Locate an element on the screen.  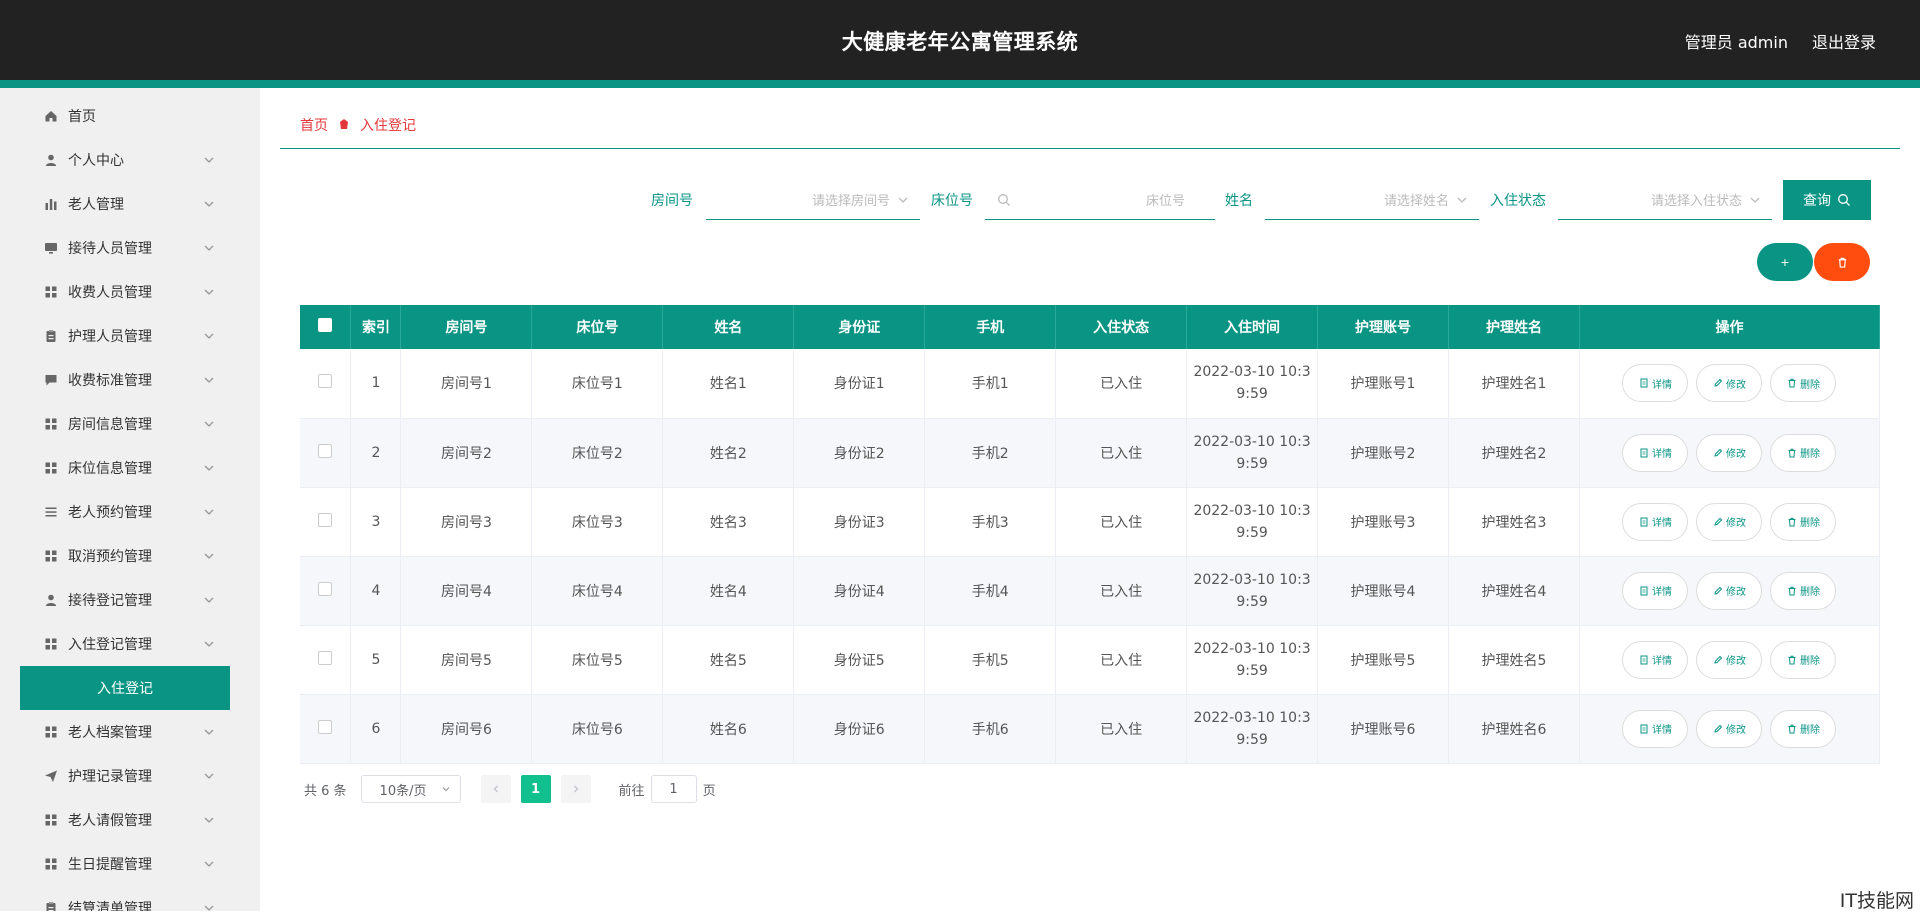
goto-unit-label: 页 is located at coordinates (709, 791).